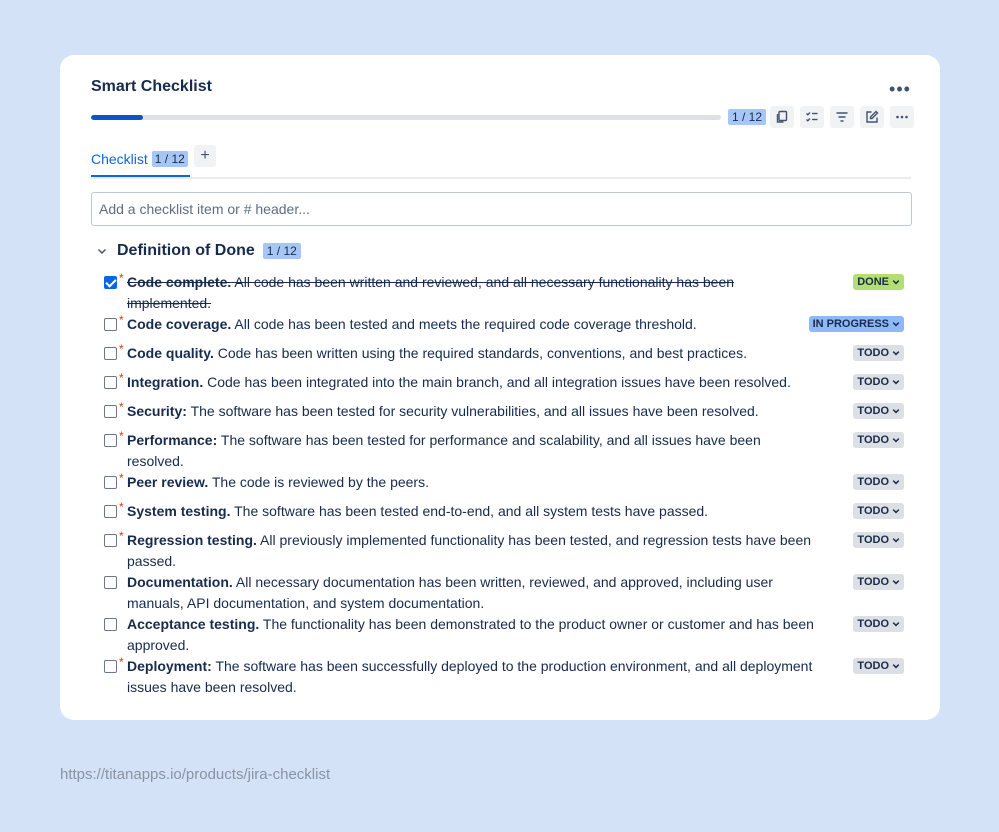 This screenshot has height=832, width=999. What do you see at coordinates (900, 89) in the screenshot?
I see `panel-more-icon: •••` at bounding box center [900, 89].